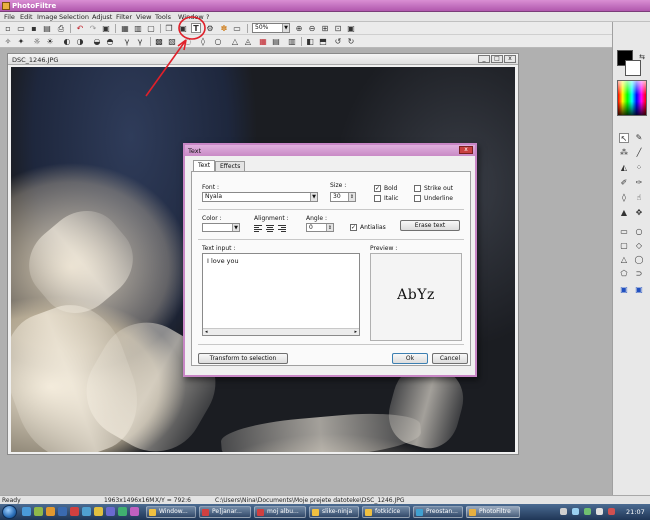 The height and width of the screenshot is (520, 650). Describe the element at coordinates (493, 512) in the screenshot. I see `taskbar-button-photofiltre: PhotoFiltre` at that location.